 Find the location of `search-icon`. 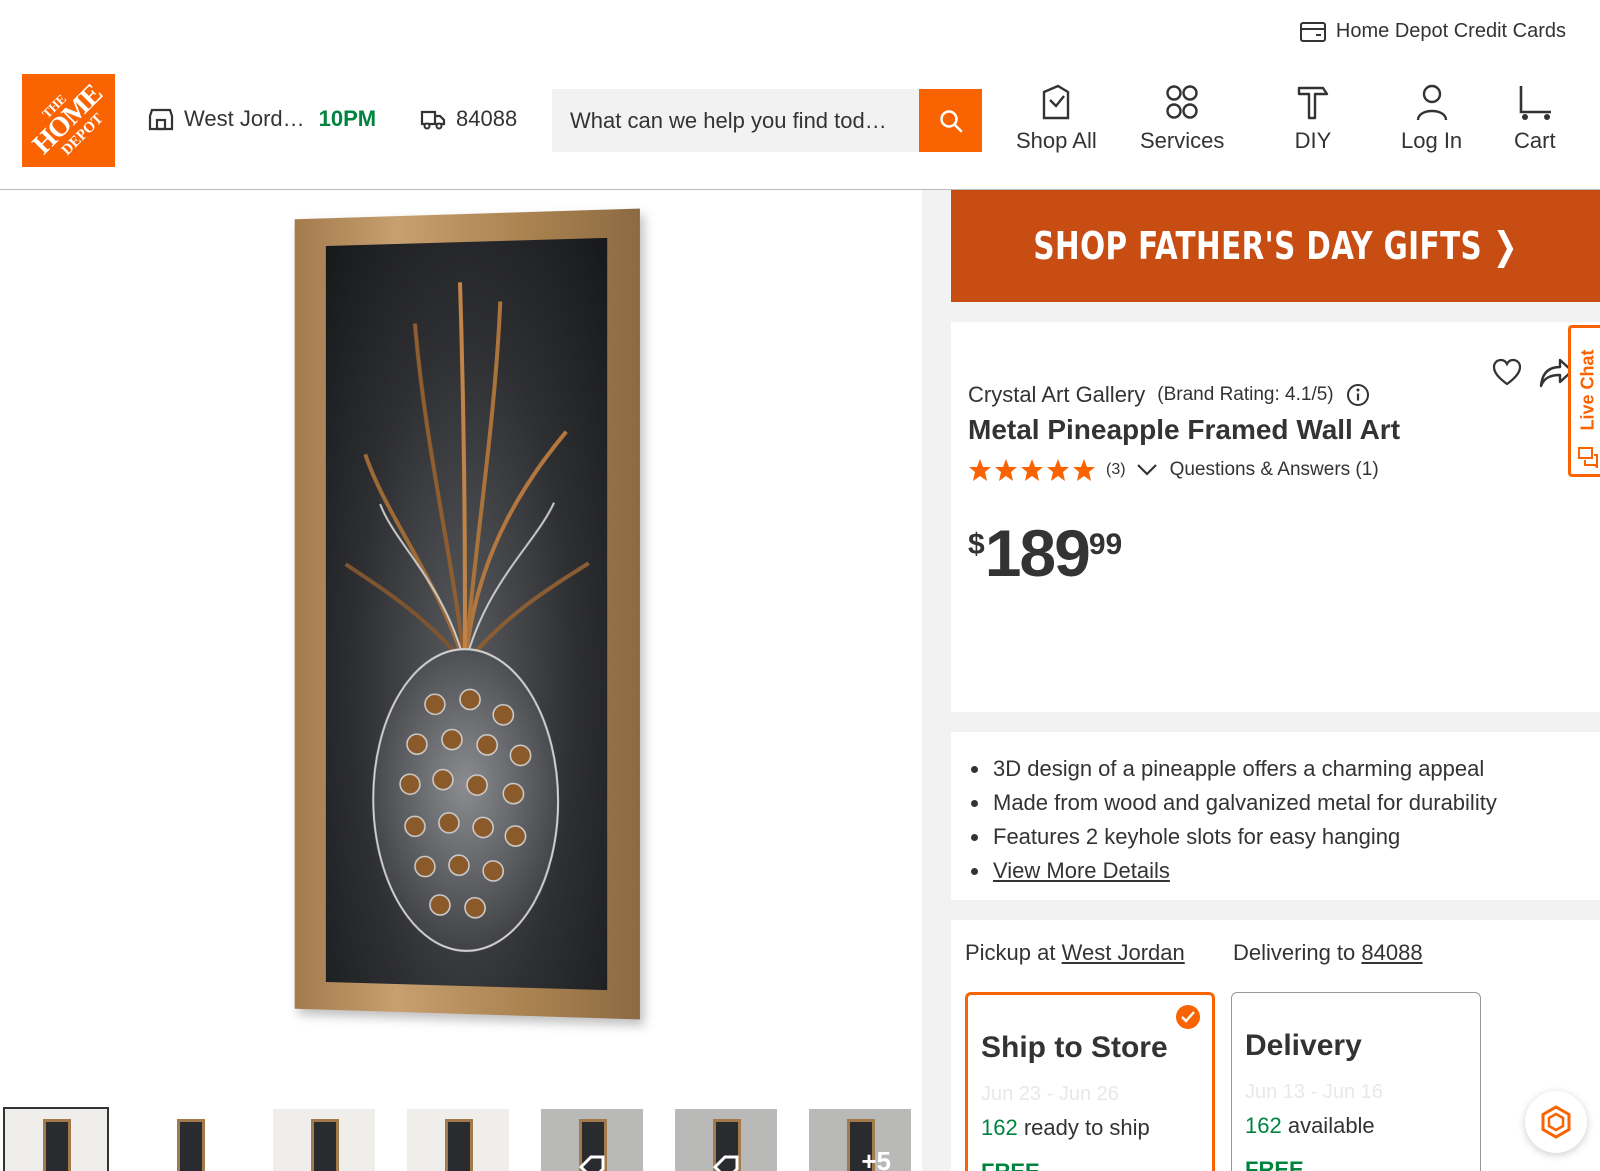

search-icon is located at coordinates (950, 120).